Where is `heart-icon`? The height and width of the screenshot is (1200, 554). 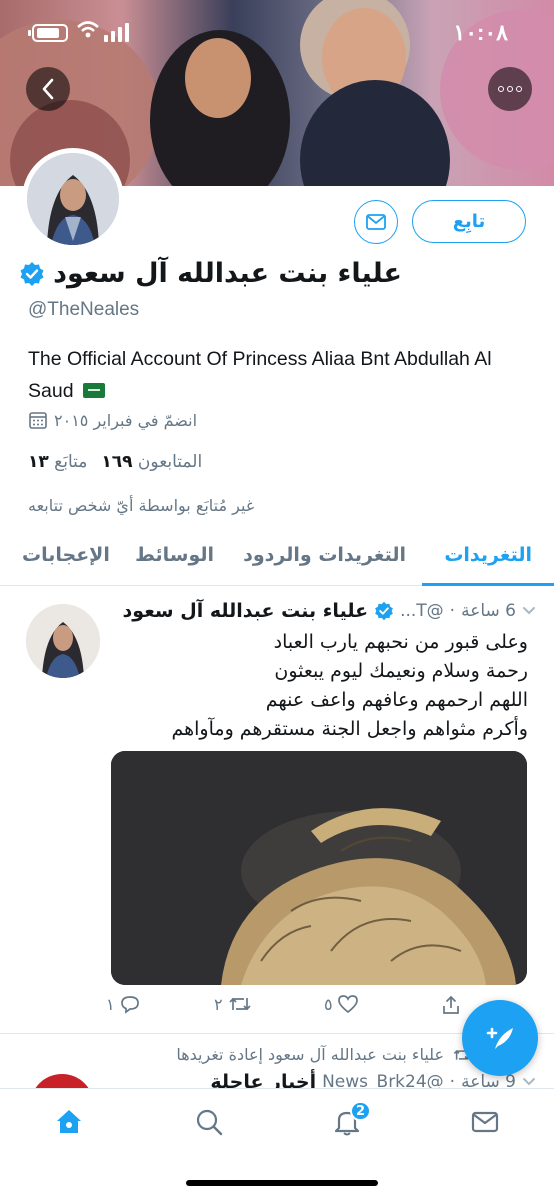
heart-icon is located at coordinates (347, 1004).